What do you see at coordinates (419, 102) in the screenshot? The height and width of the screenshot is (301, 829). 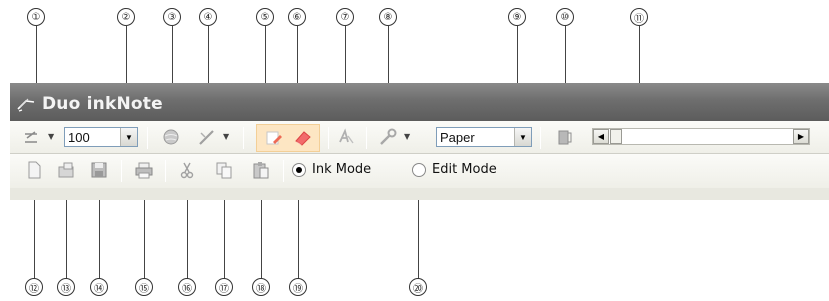 I see `title-bar: Duo inkNote` at bounding box center [419, 102].